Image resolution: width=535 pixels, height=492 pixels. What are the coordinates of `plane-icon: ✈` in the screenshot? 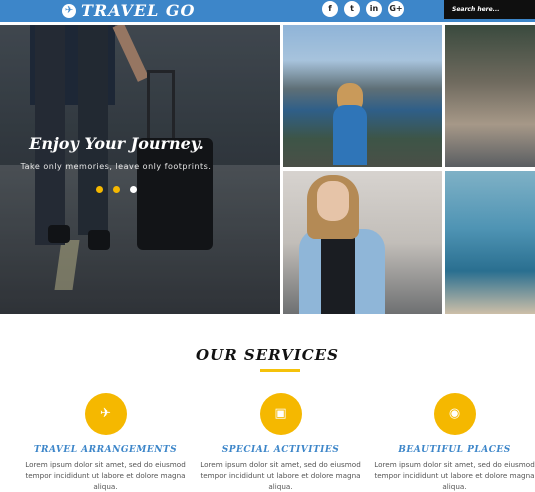 It's located at (105, 414).